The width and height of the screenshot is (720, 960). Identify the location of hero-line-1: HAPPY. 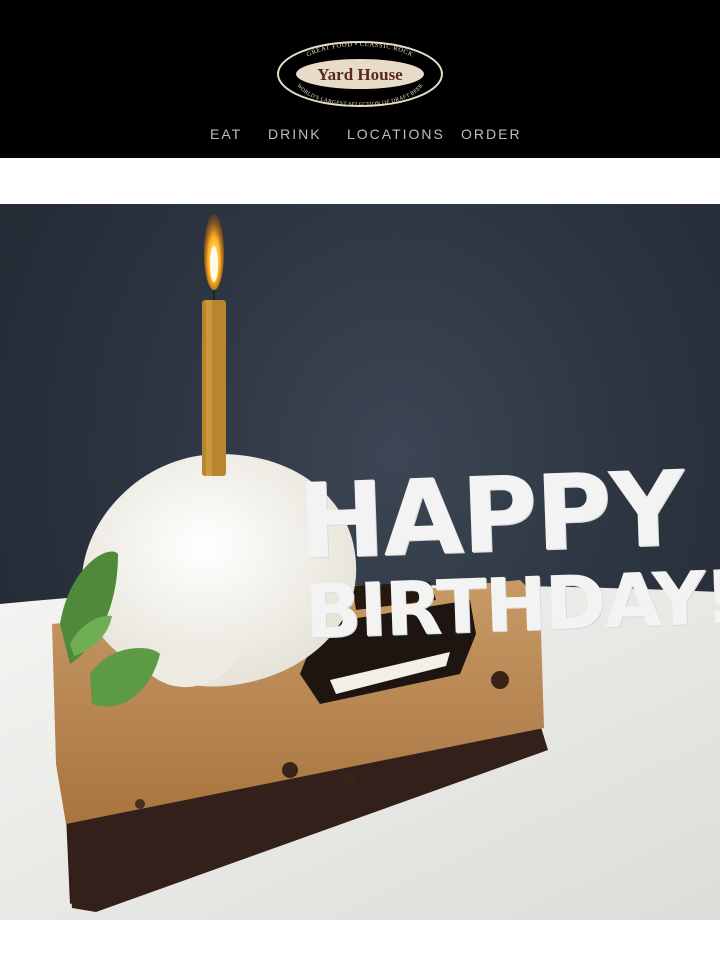
(490, 515).